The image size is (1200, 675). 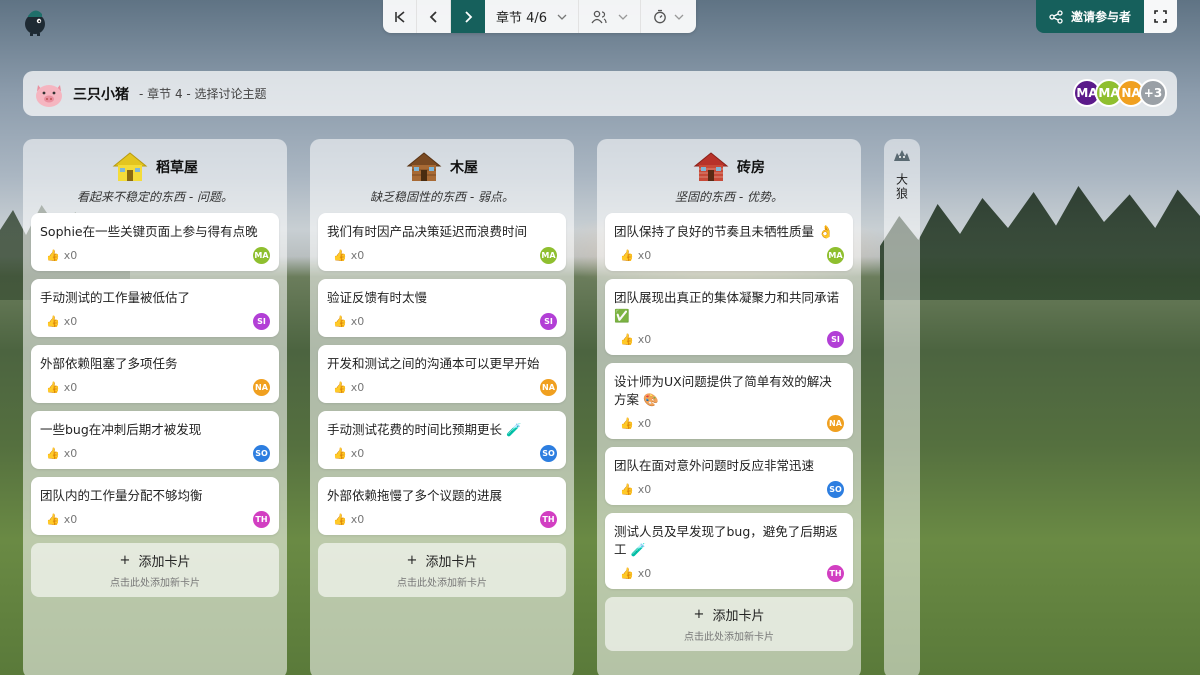 I want to click on card-text: 设计师为UX问题提供了简单有效的解决方案 🎨, so click(x=723, y=390).